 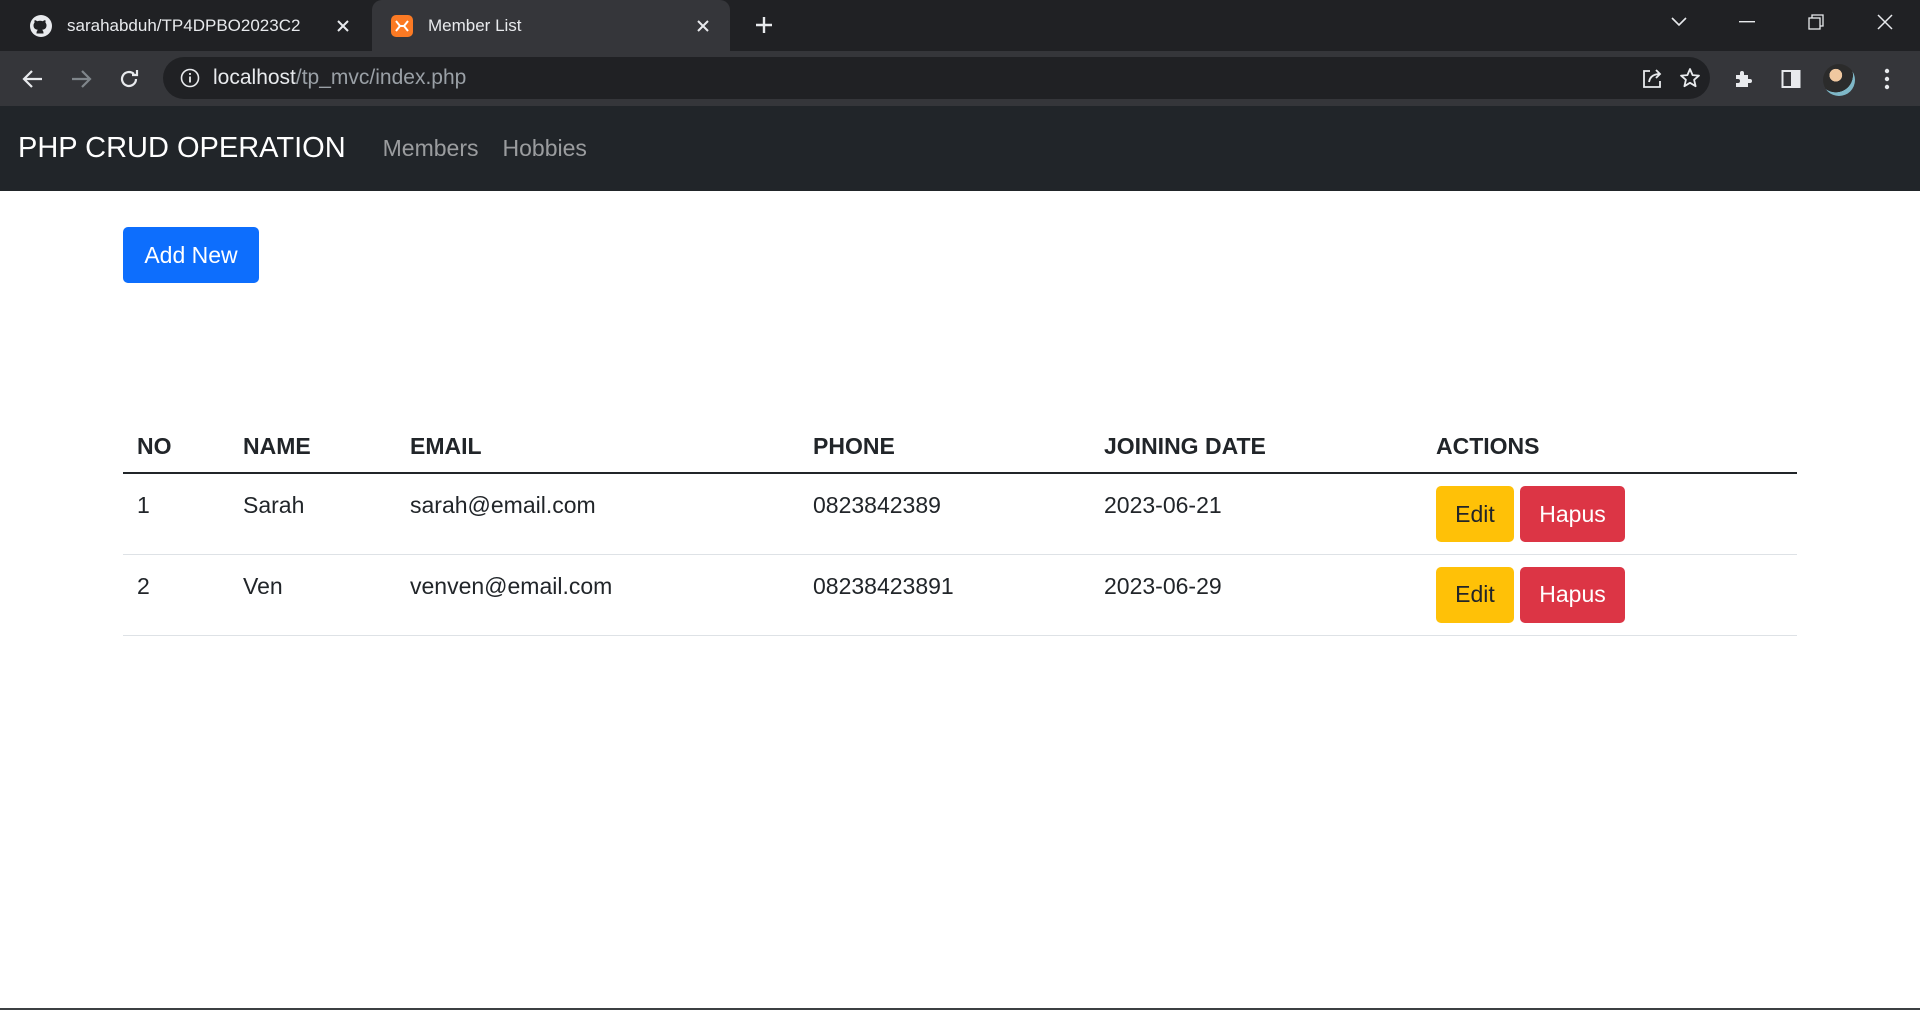 I want to click on puzzle-icon, so click(x=1744, y=79).